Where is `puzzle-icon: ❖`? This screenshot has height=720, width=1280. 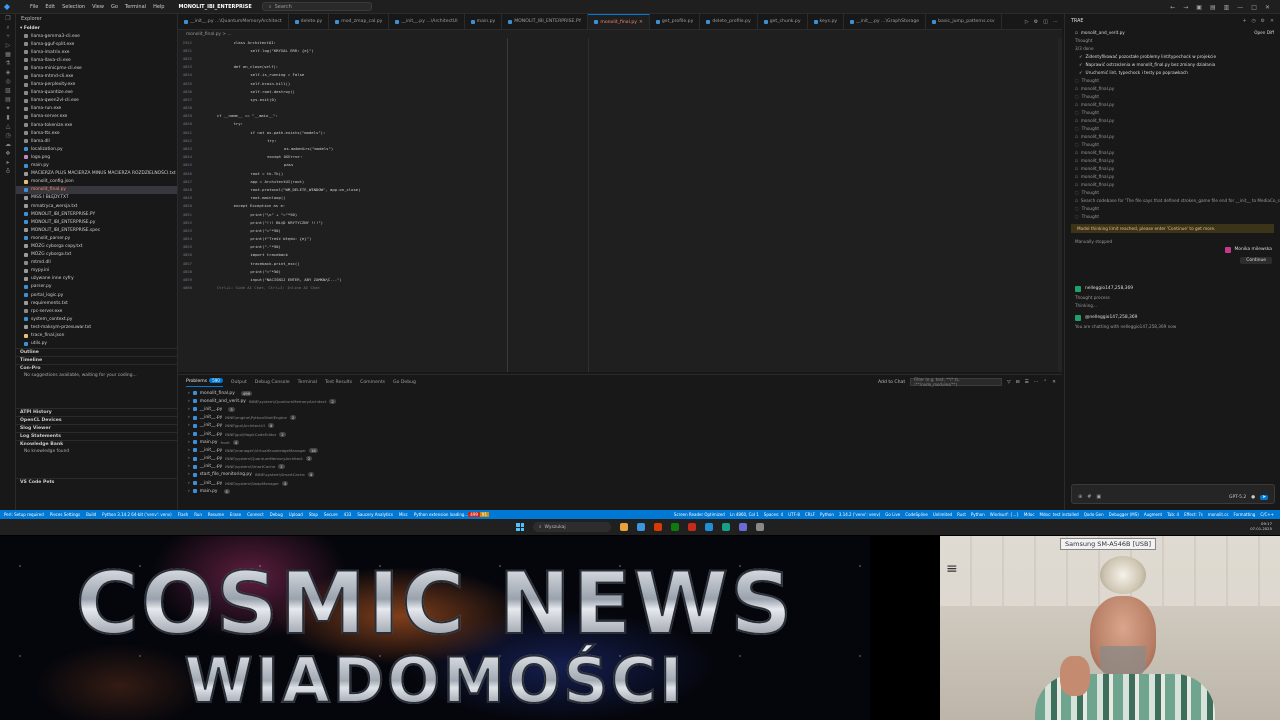
puzzle-icon: ❖ is located at coordinates (8, 153).